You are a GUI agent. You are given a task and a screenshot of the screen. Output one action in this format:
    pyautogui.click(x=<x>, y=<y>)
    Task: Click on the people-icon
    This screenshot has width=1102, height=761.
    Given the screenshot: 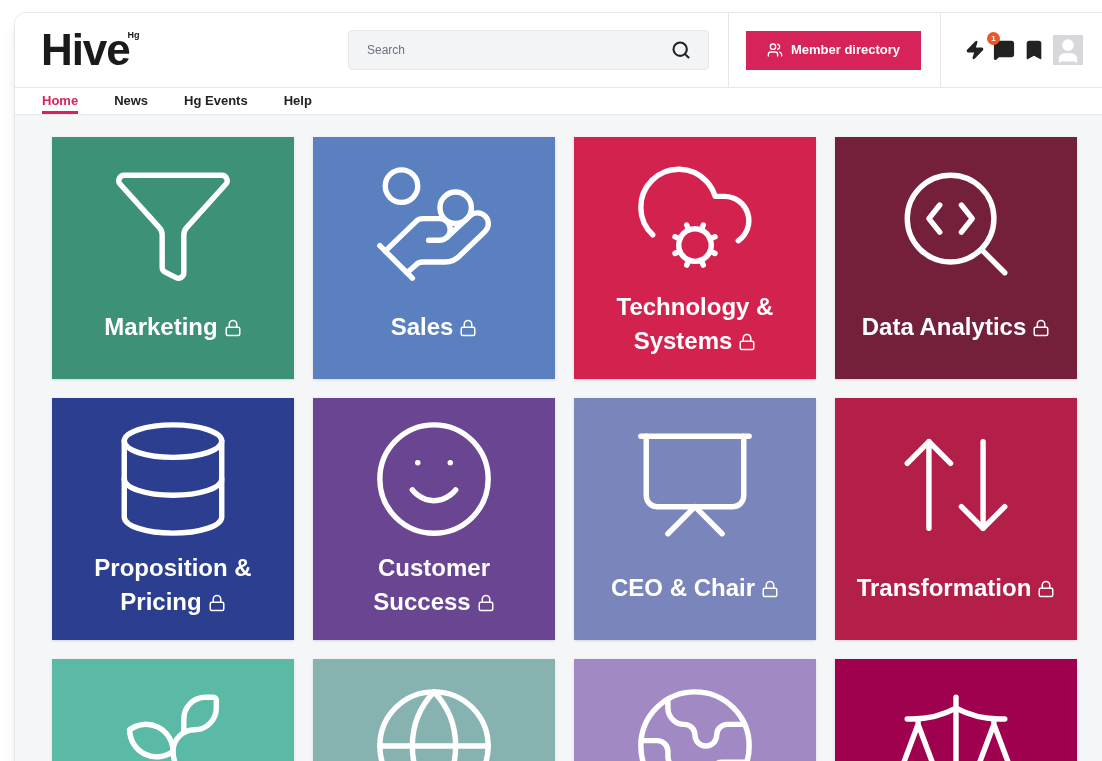 What is the action you would take?
    pyautogui.click(x=774, y=50)
    